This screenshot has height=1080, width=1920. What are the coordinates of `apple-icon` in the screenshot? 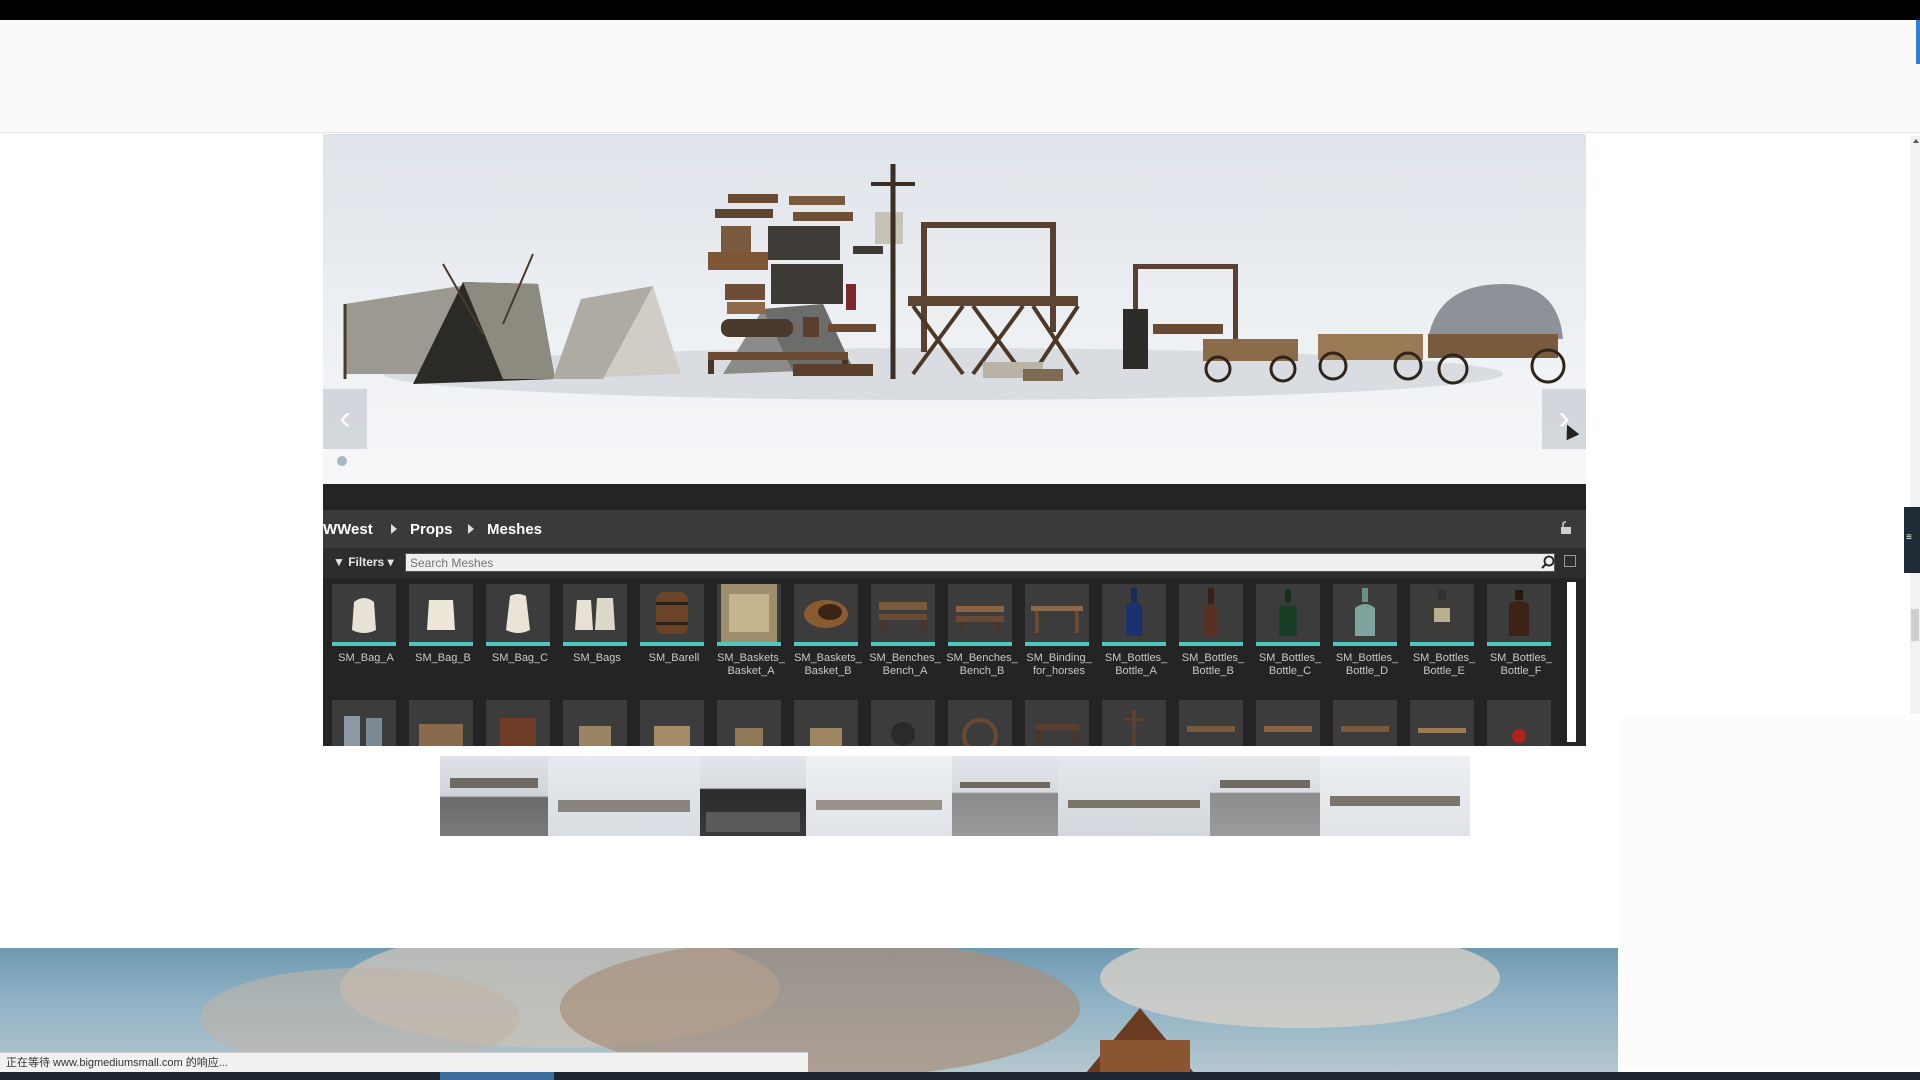 It's located at (1519, 723).